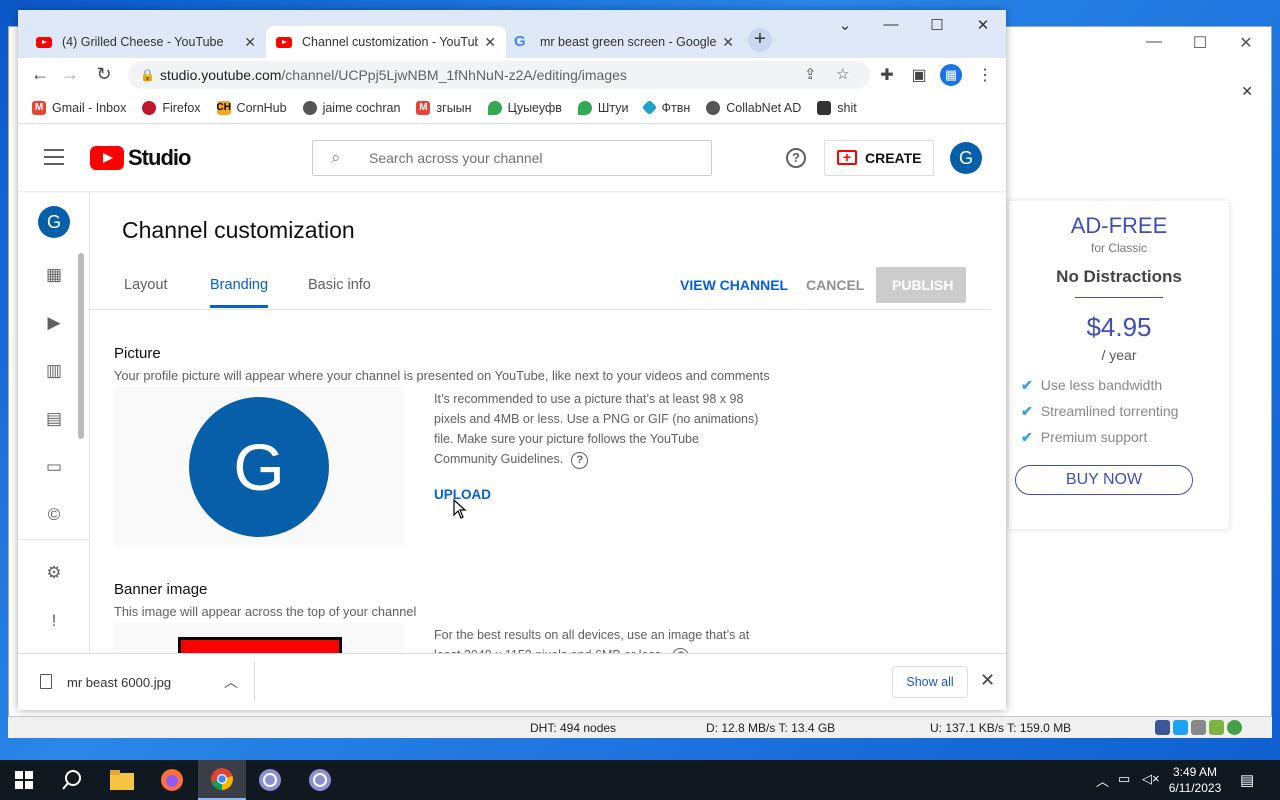 This screenshot has height=800, width=1280. What do you see at coordinates (54, 467) in the screenshot?
I see `subtitles-icon: ▭` at bounding box center [54, 467].